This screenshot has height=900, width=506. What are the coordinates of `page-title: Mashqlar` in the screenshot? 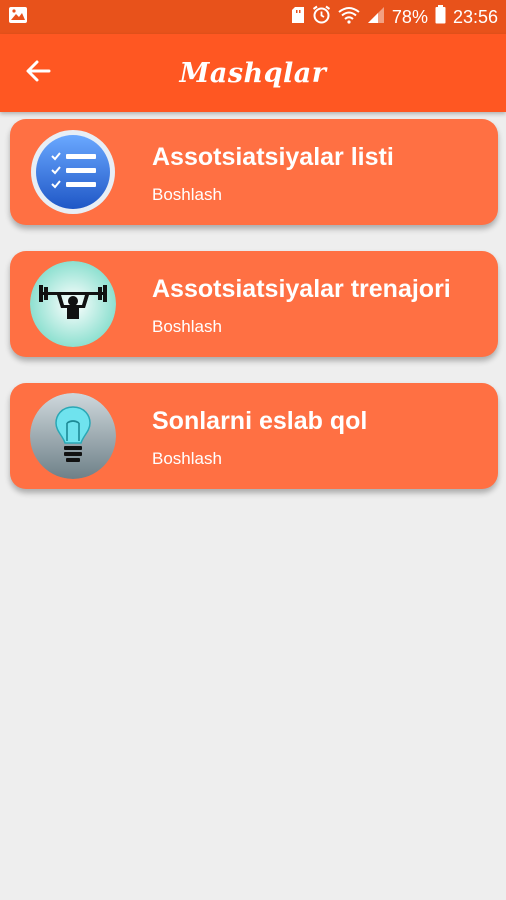 It's located at (253, 73).